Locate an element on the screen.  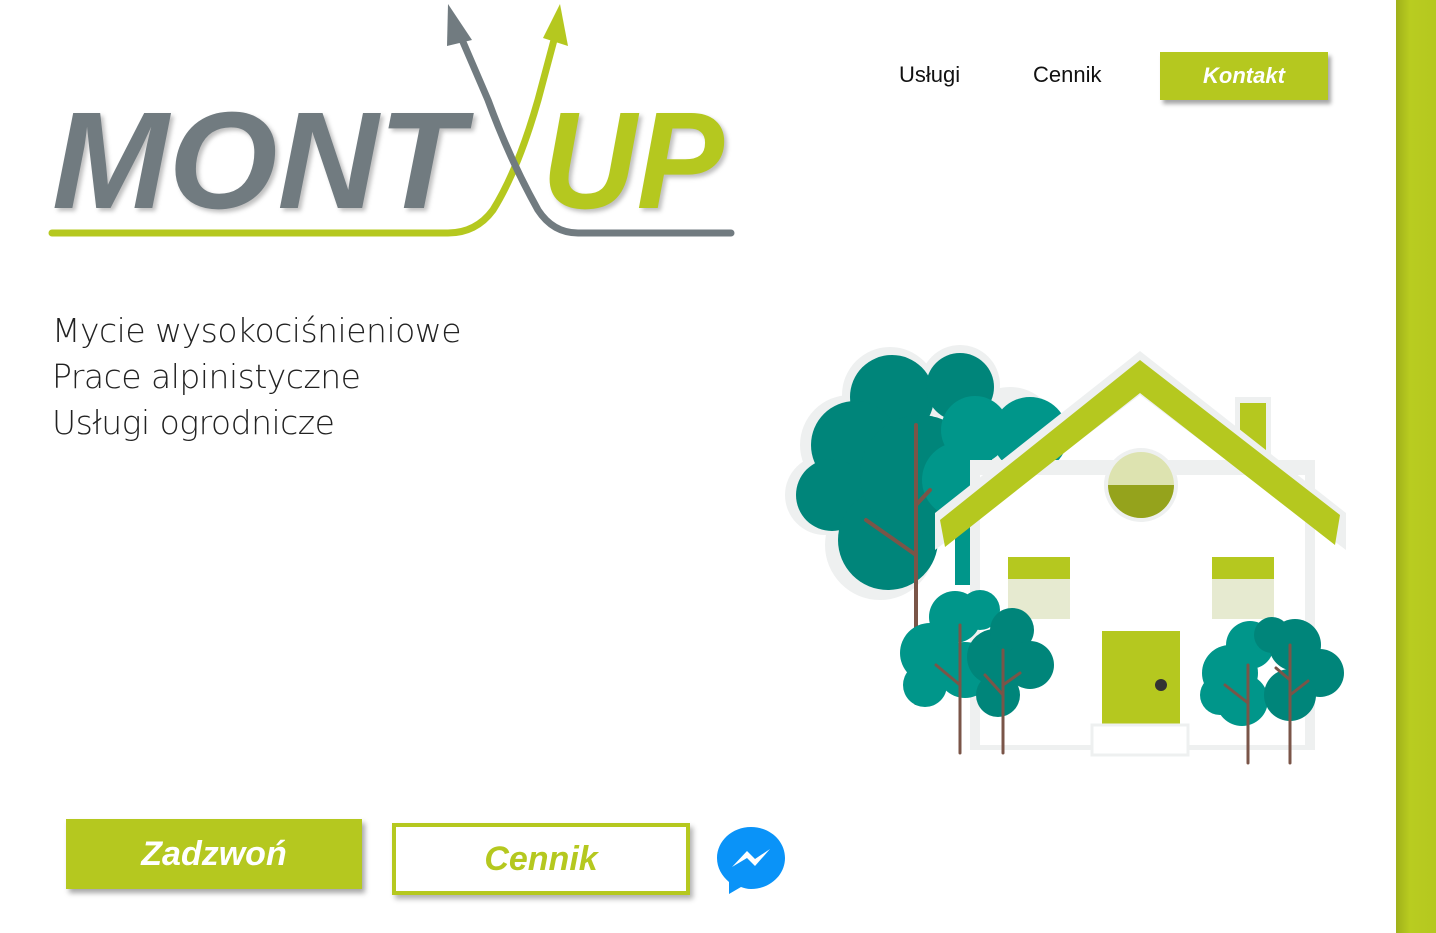
logo-text-left: MONT is located at coordinates (263, 161).